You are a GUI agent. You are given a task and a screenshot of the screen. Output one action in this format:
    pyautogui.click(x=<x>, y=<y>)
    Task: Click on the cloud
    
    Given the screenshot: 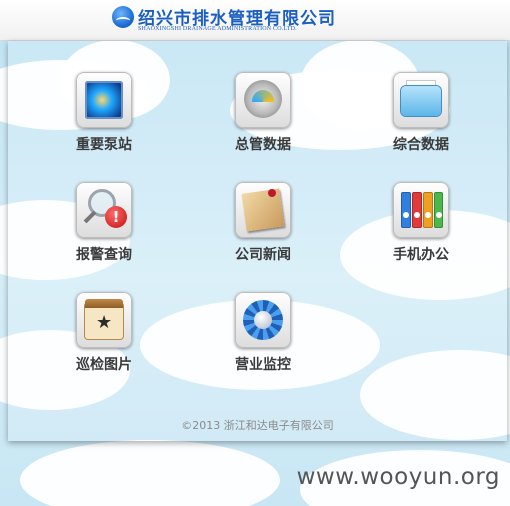 What is the action you would take?
    pyautogui.click(x=150, y=473)
    